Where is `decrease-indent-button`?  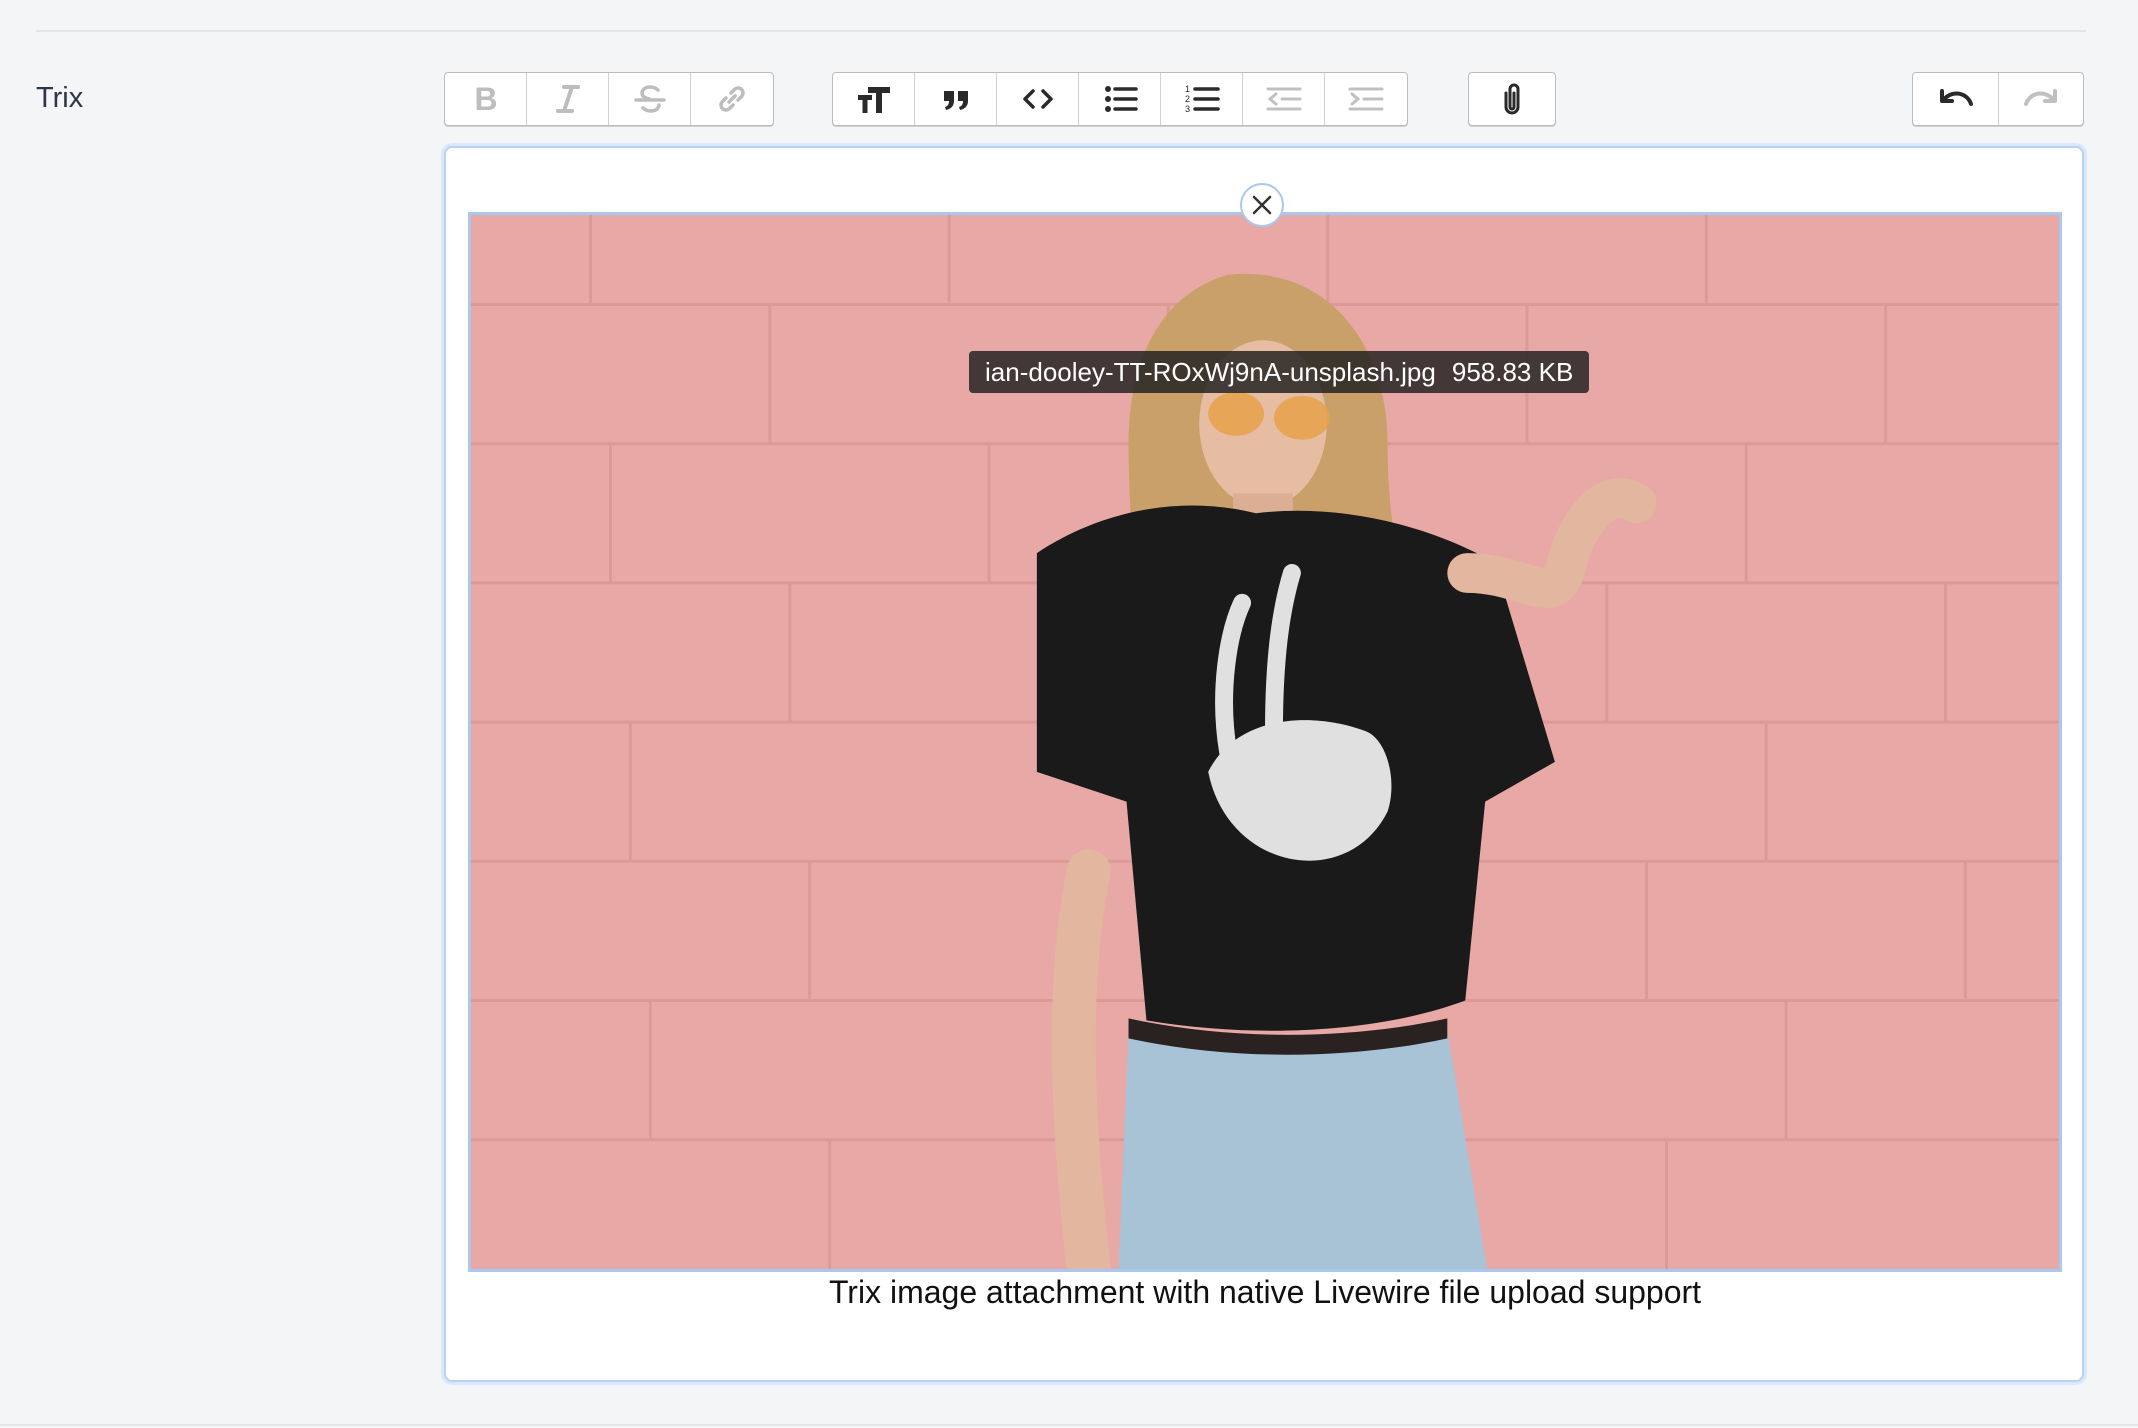 decrease-indent-button is located at coordinates (1284, 99).